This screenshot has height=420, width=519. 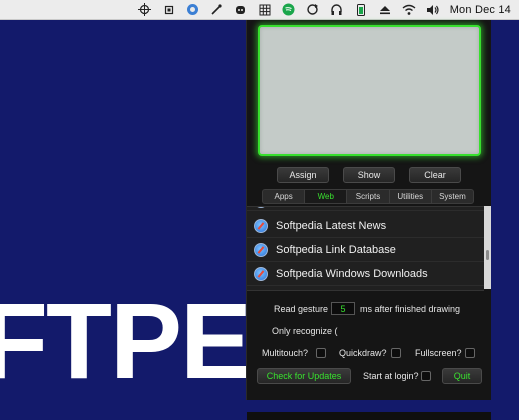 What do you see at coordinates (326, 196) in the screenshot?
I see `tab-web: Web` at bounding box center [326, 196].